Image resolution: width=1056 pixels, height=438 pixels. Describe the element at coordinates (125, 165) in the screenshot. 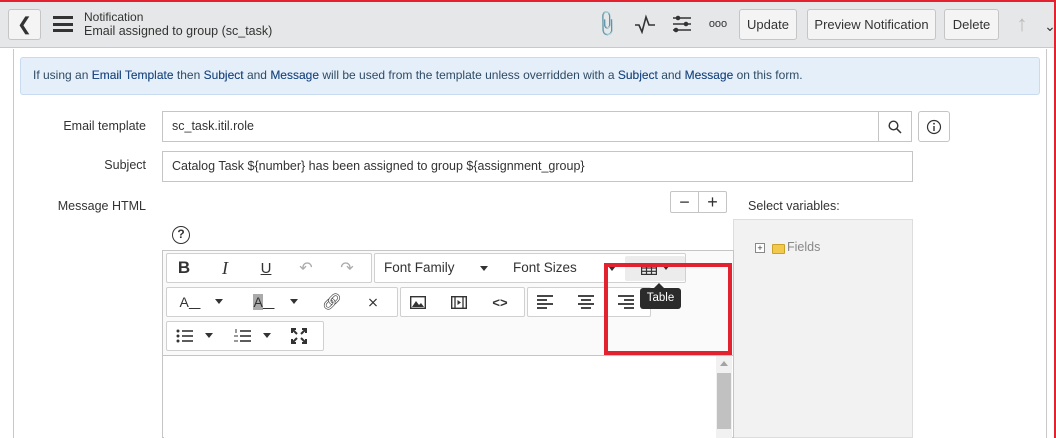

I see `subject-label: Subject` at that location.